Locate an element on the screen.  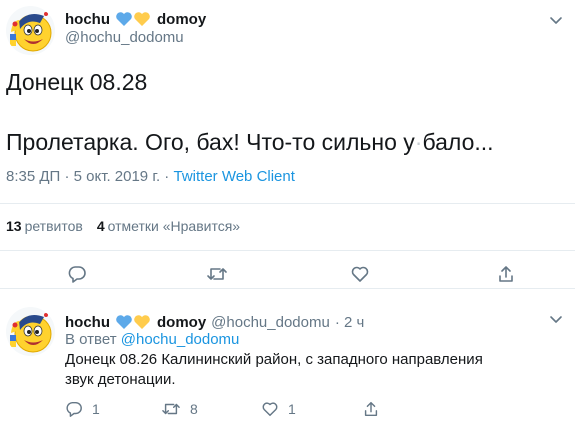
tweet-age: · 2 ч is located at coordinates (350, 322).